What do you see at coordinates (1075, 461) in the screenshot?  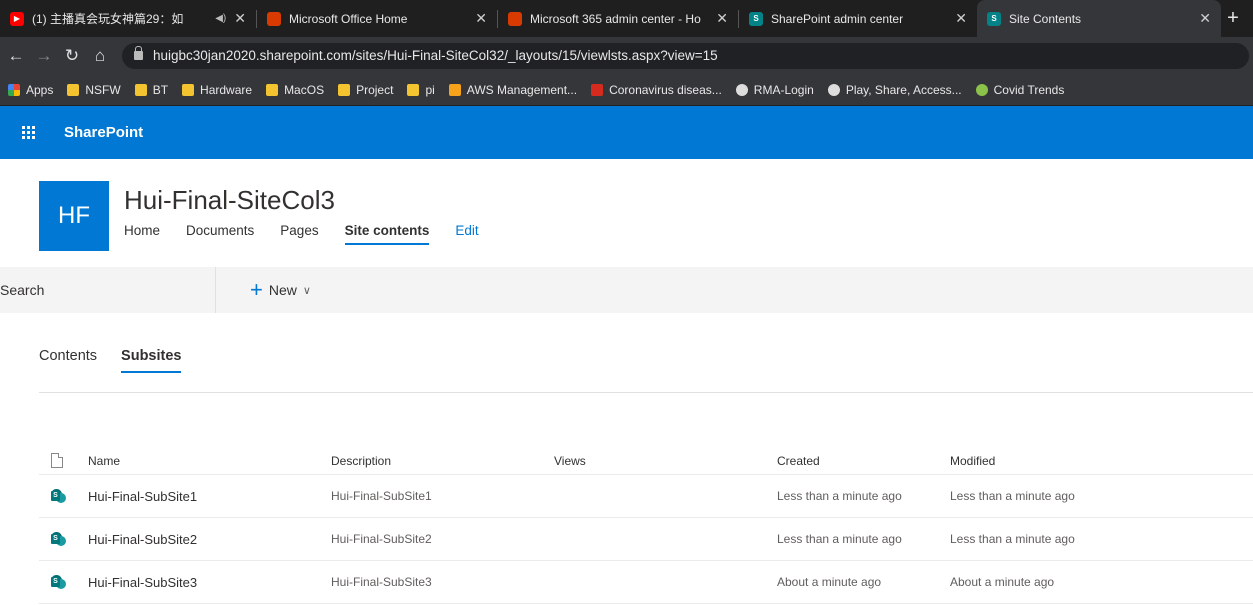 I see `column-header-modified: Modified` at bounding box center [1075, 461].